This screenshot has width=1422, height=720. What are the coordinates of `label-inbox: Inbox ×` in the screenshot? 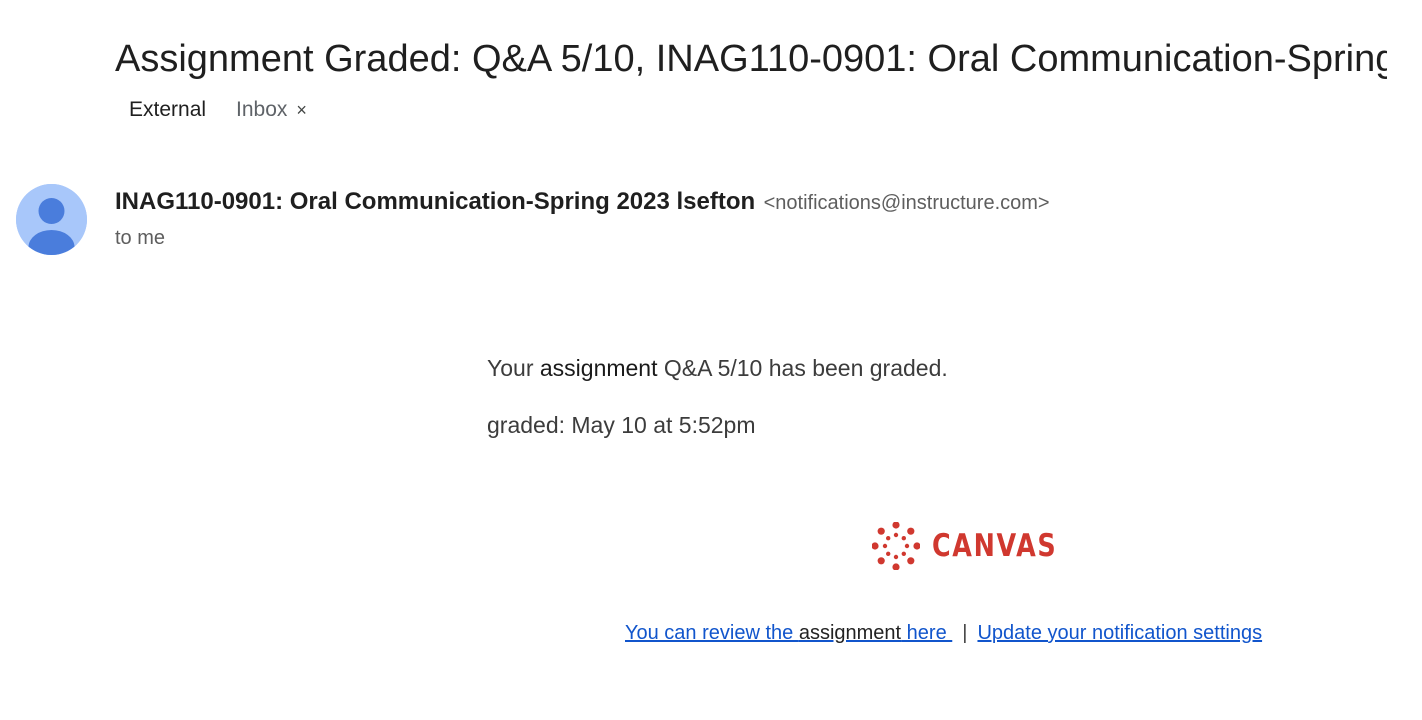 It's located at (271, 110).